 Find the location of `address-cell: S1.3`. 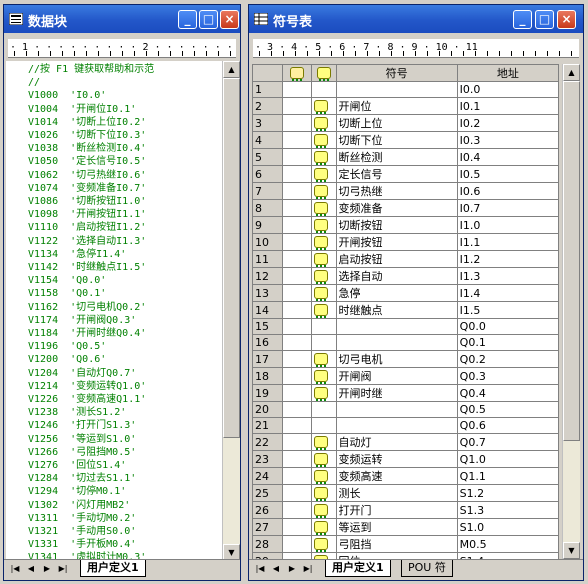

address-cell: S1.3 is located at coordinates (507, 510).